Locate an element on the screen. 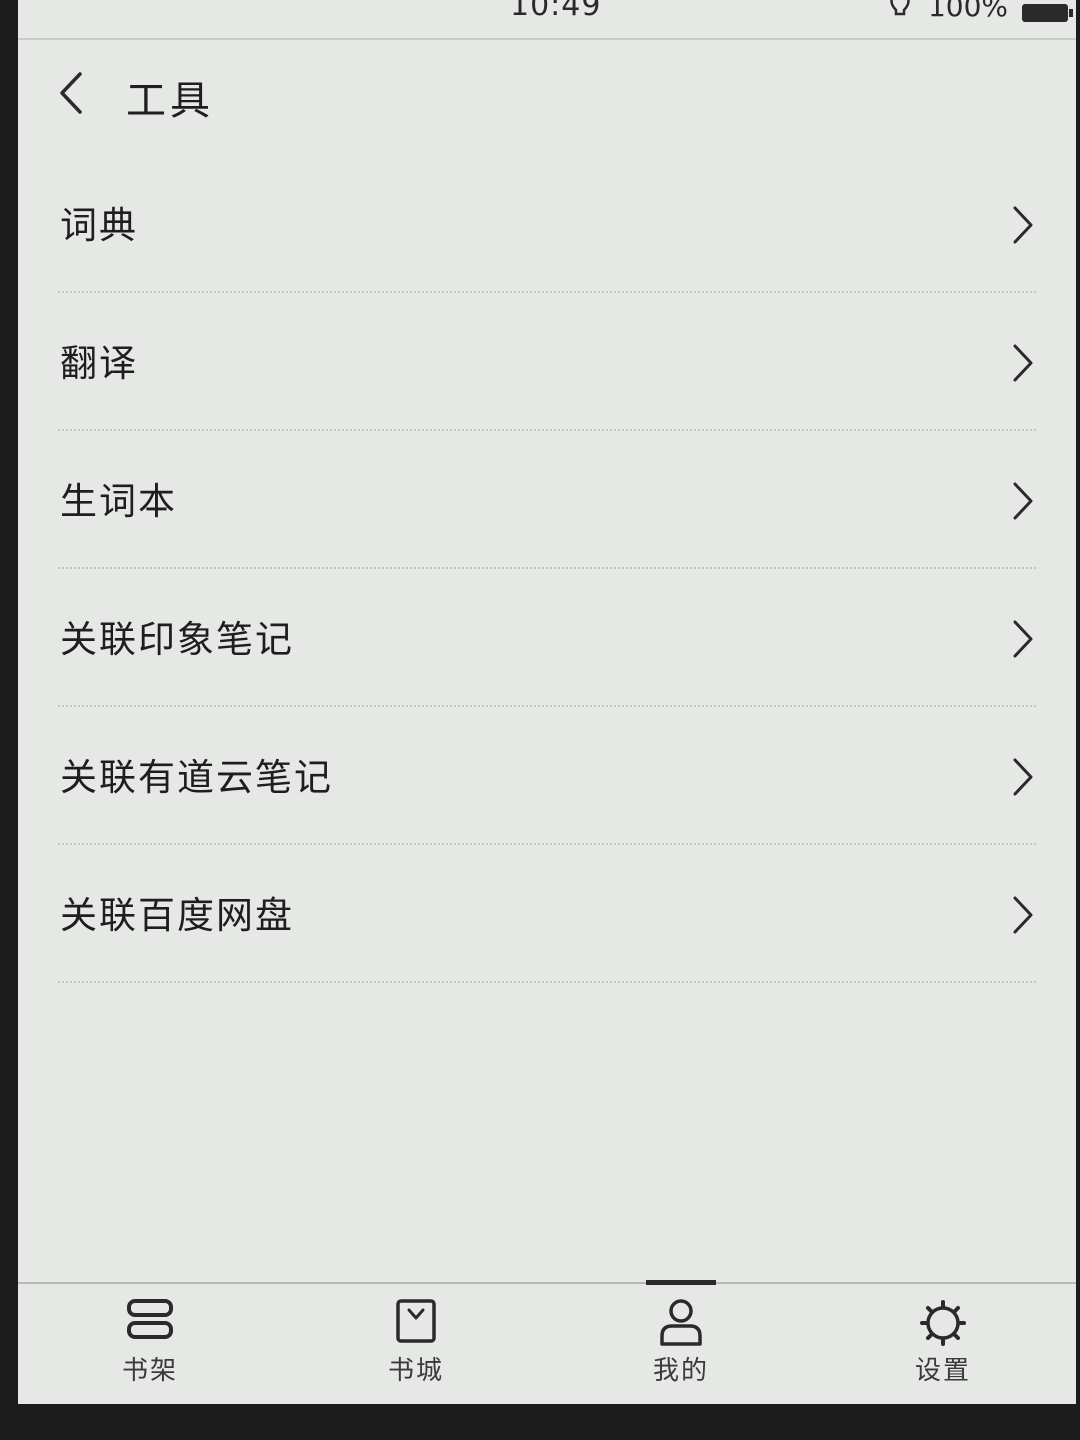 Image resolution: width=1080 pixels, height=1440 pixels. tab-label: 我的 is located at coordinates (680, 1371).